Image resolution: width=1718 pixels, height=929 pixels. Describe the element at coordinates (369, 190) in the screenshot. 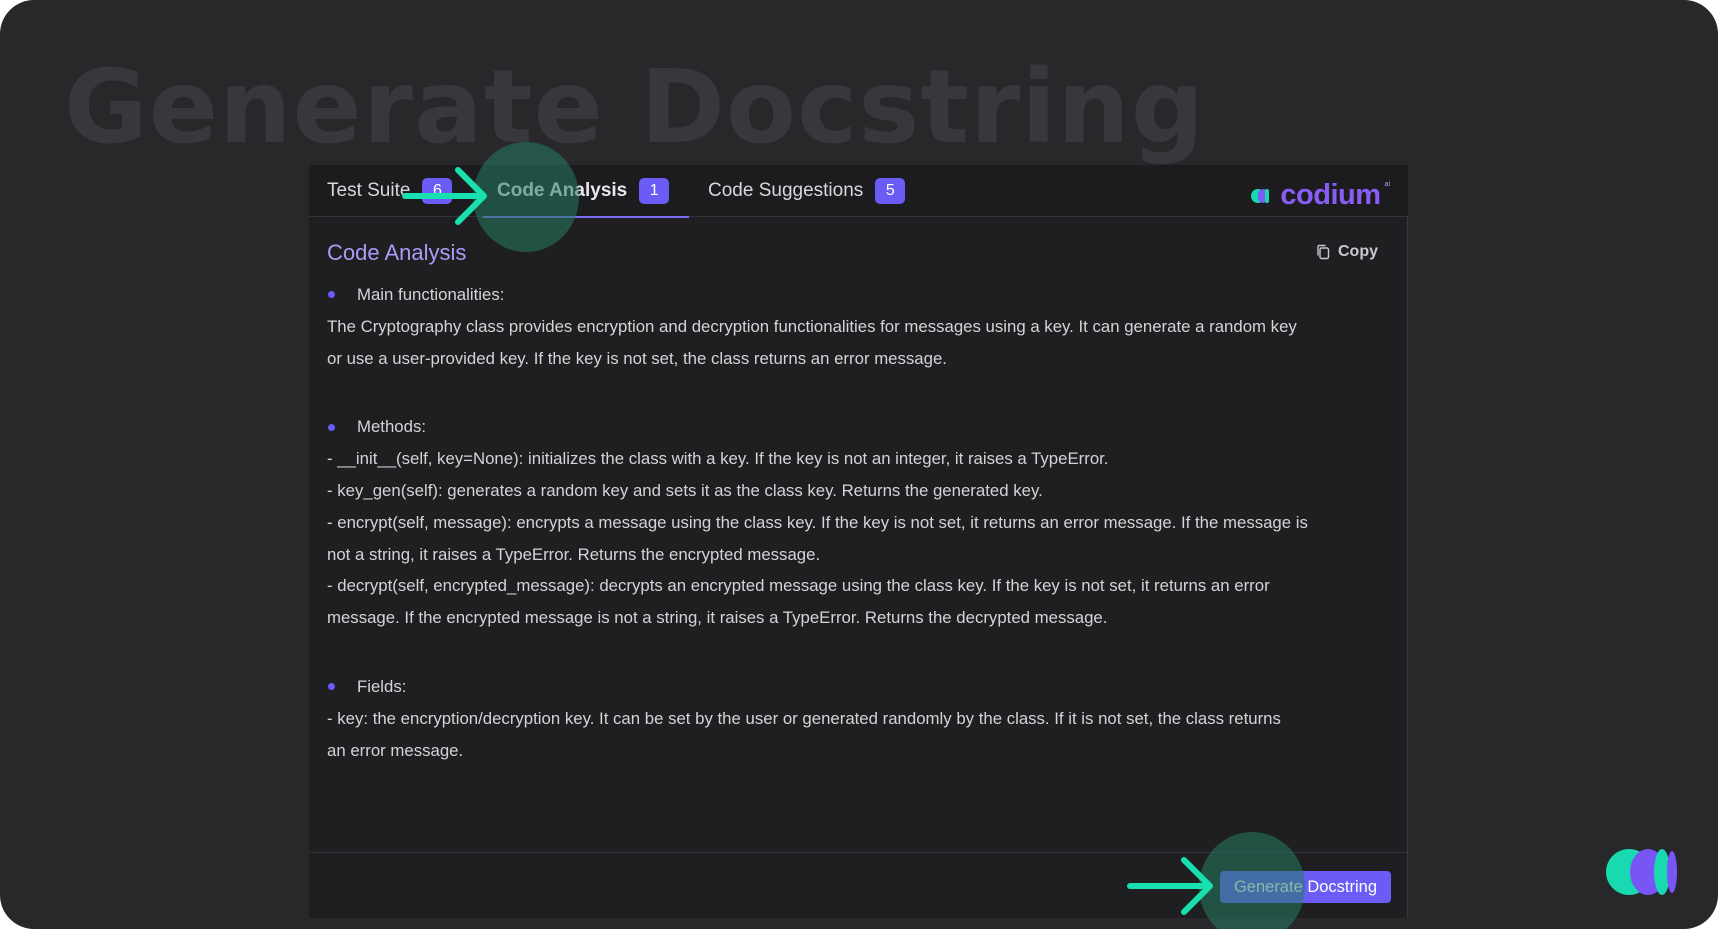

I see `tab-label: Test Suite` at that location.